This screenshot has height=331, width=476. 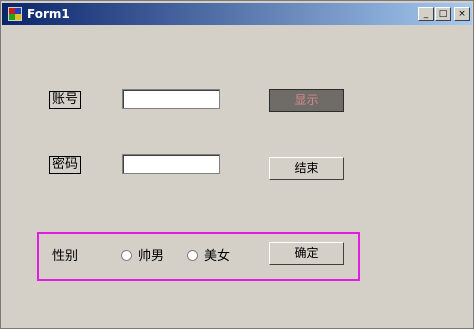 What do you see at coordinates (151, 257) in the screenshot?
I see `radio-male-label: 帅男` at bounding box center [151, 257].